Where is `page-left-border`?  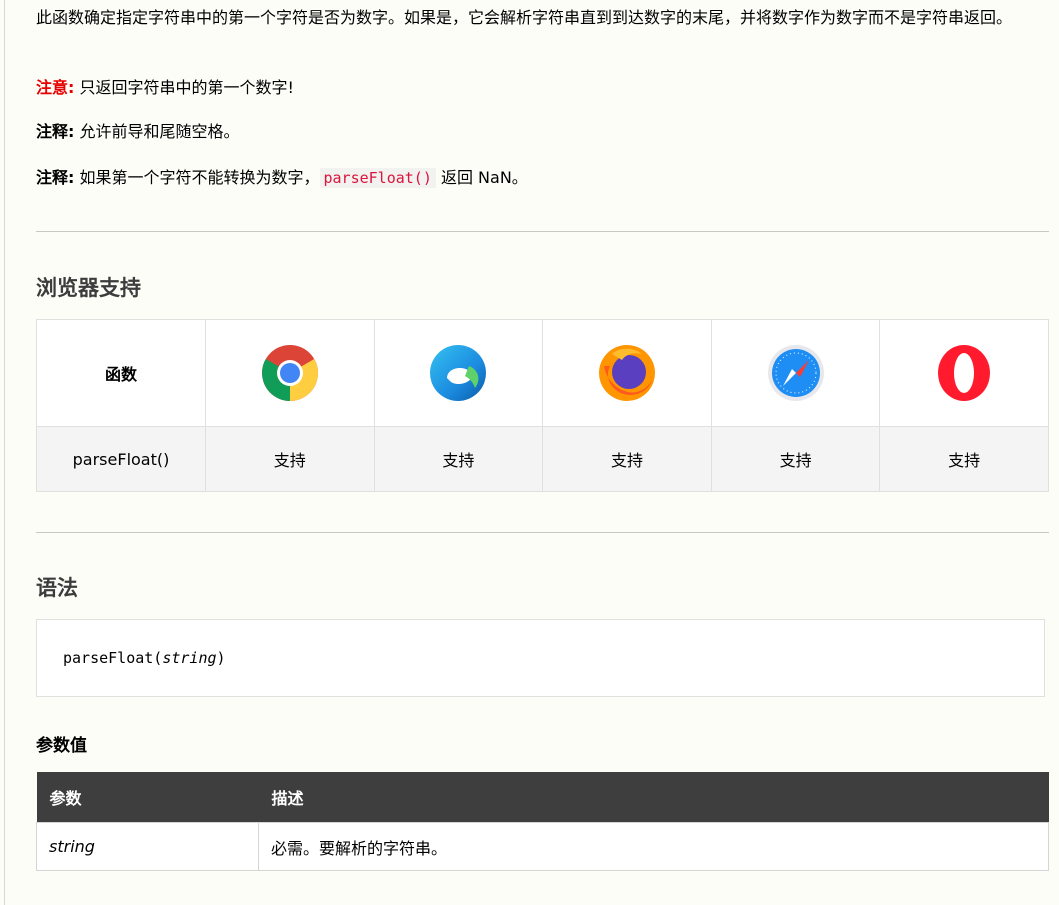 page-left-border is located at coordinates (4, 452).